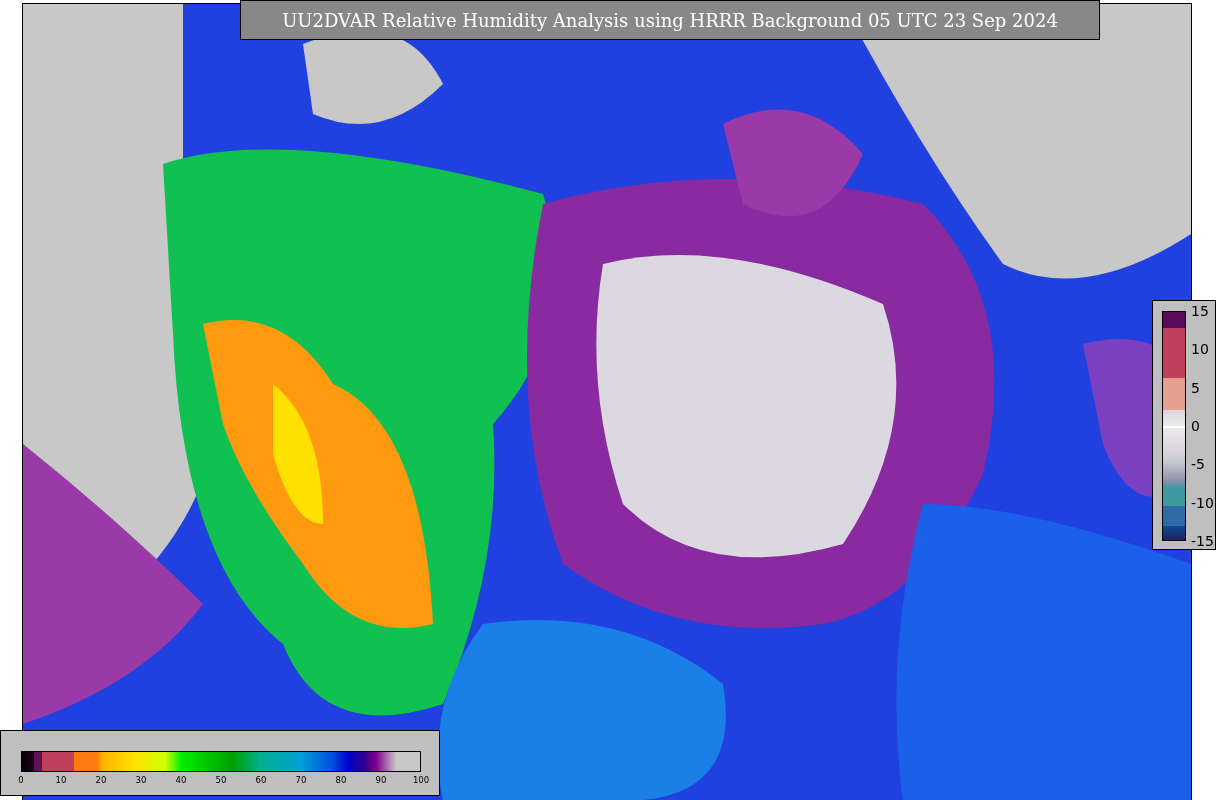 Image resolution: width=1216 pixels, height=800 pixels. Describe the element at coordinates (670, 20) in the screenshot. I see `map-title: UU2DVAR Relative Humidity Analysis using HRRR Background 05 UTC 23 Sep 2024` at that location.